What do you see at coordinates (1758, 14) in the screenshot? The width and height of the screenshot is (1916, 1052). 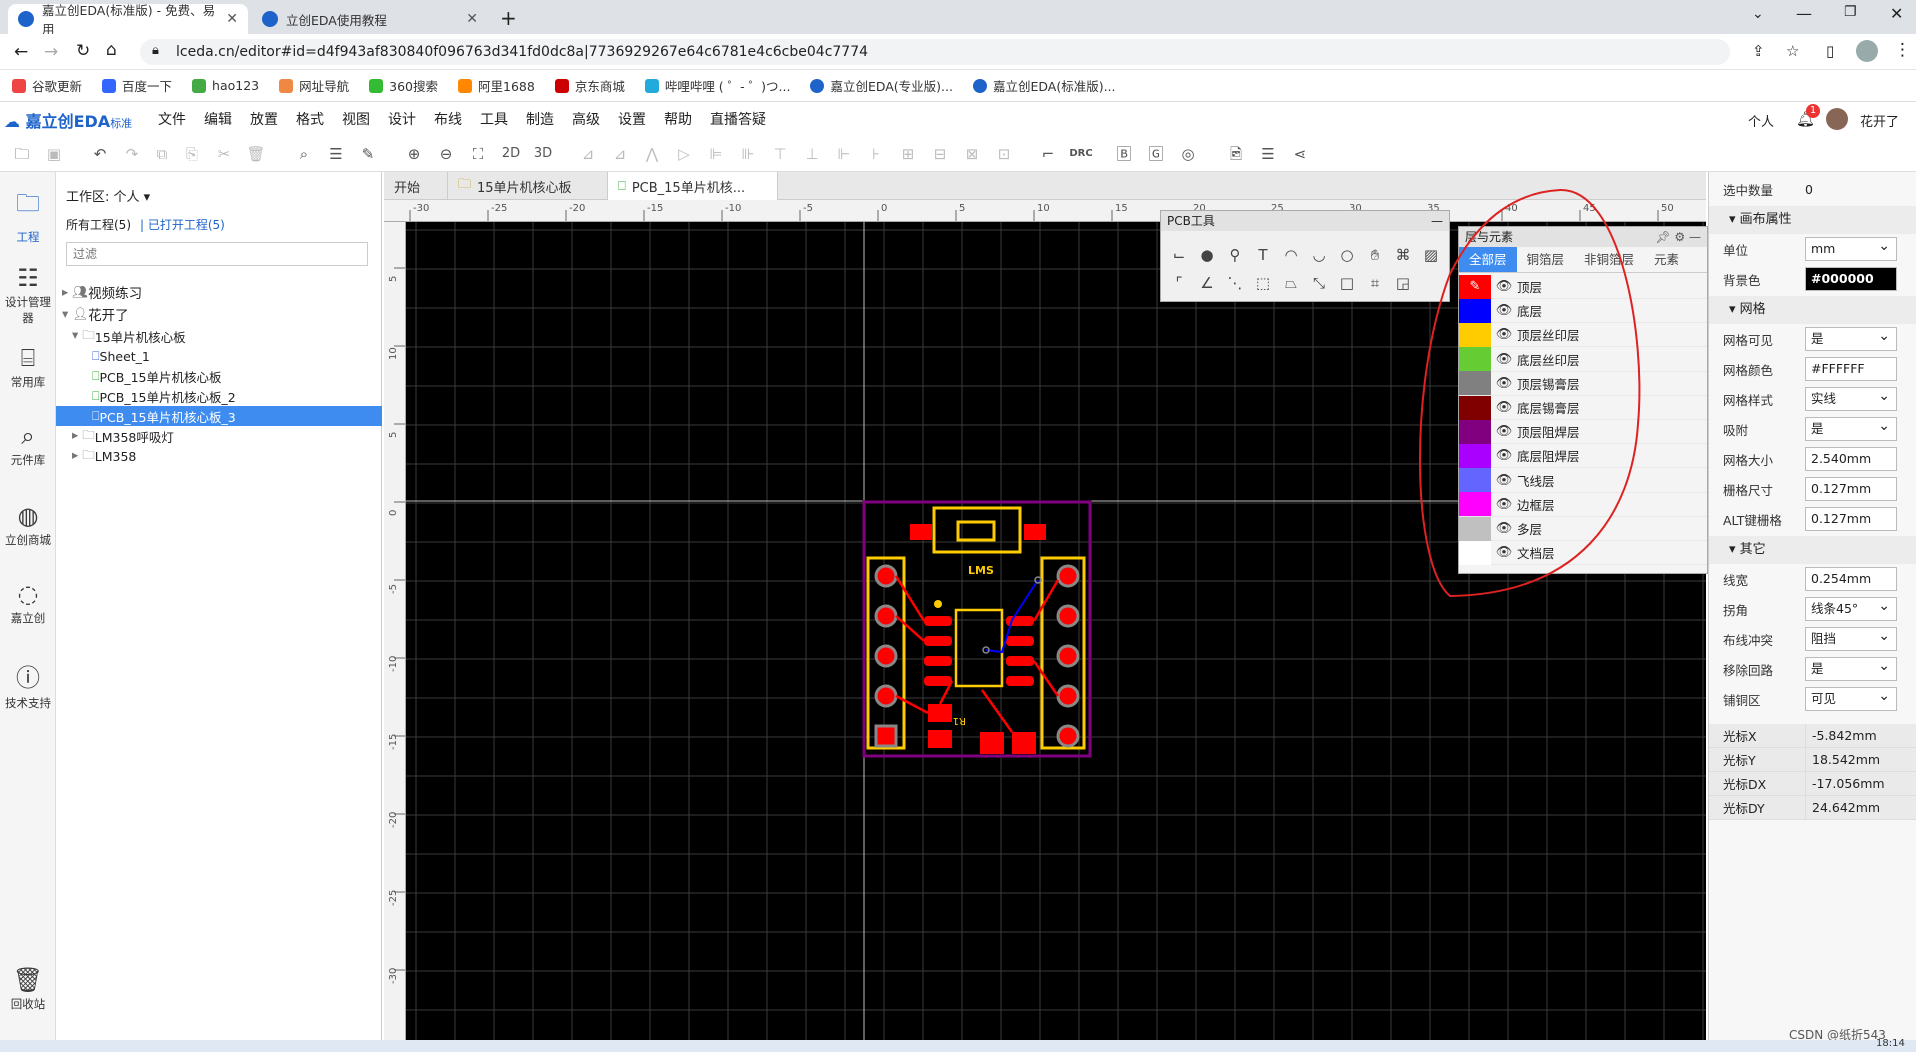 I see `tab-search-icon: ⌄` at bounding box center [1758, 14].